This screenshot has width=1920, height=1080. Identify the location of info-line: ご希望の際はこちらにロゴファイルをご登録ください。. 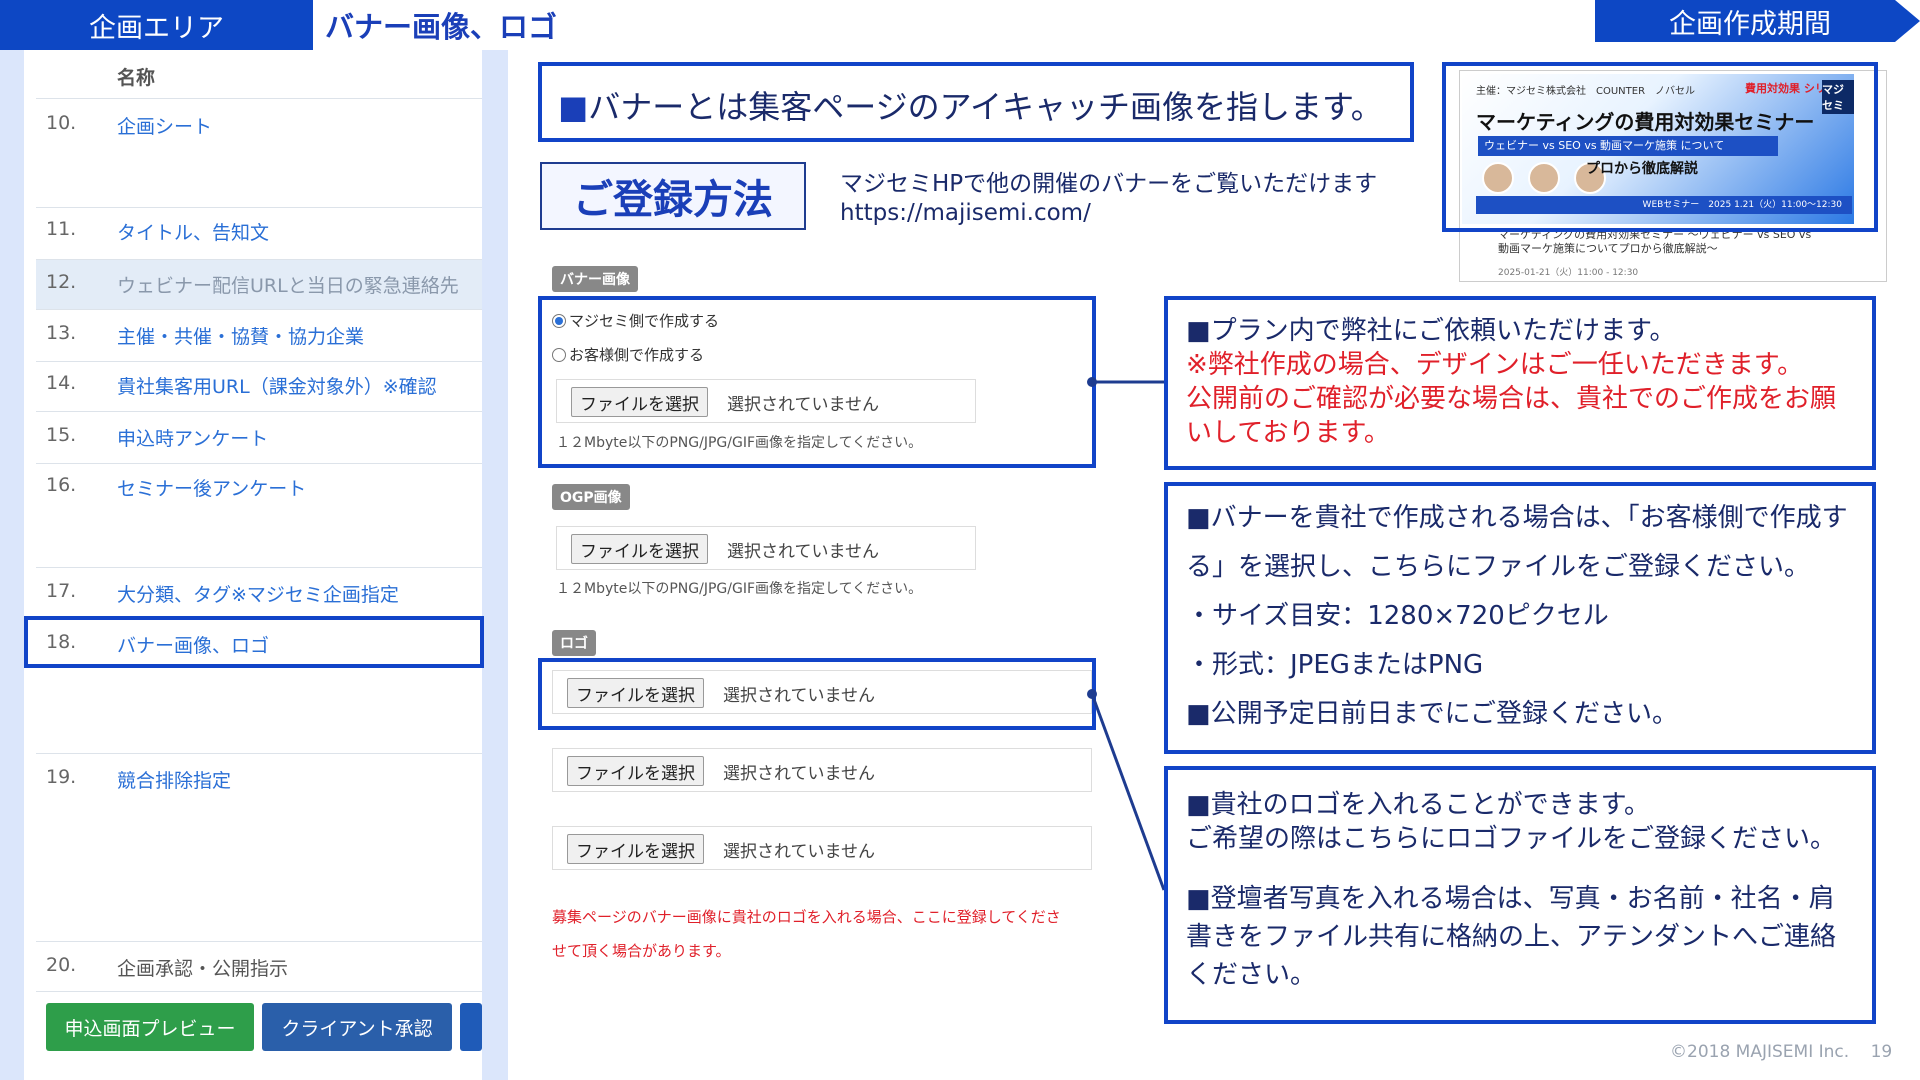
(1511, 839).